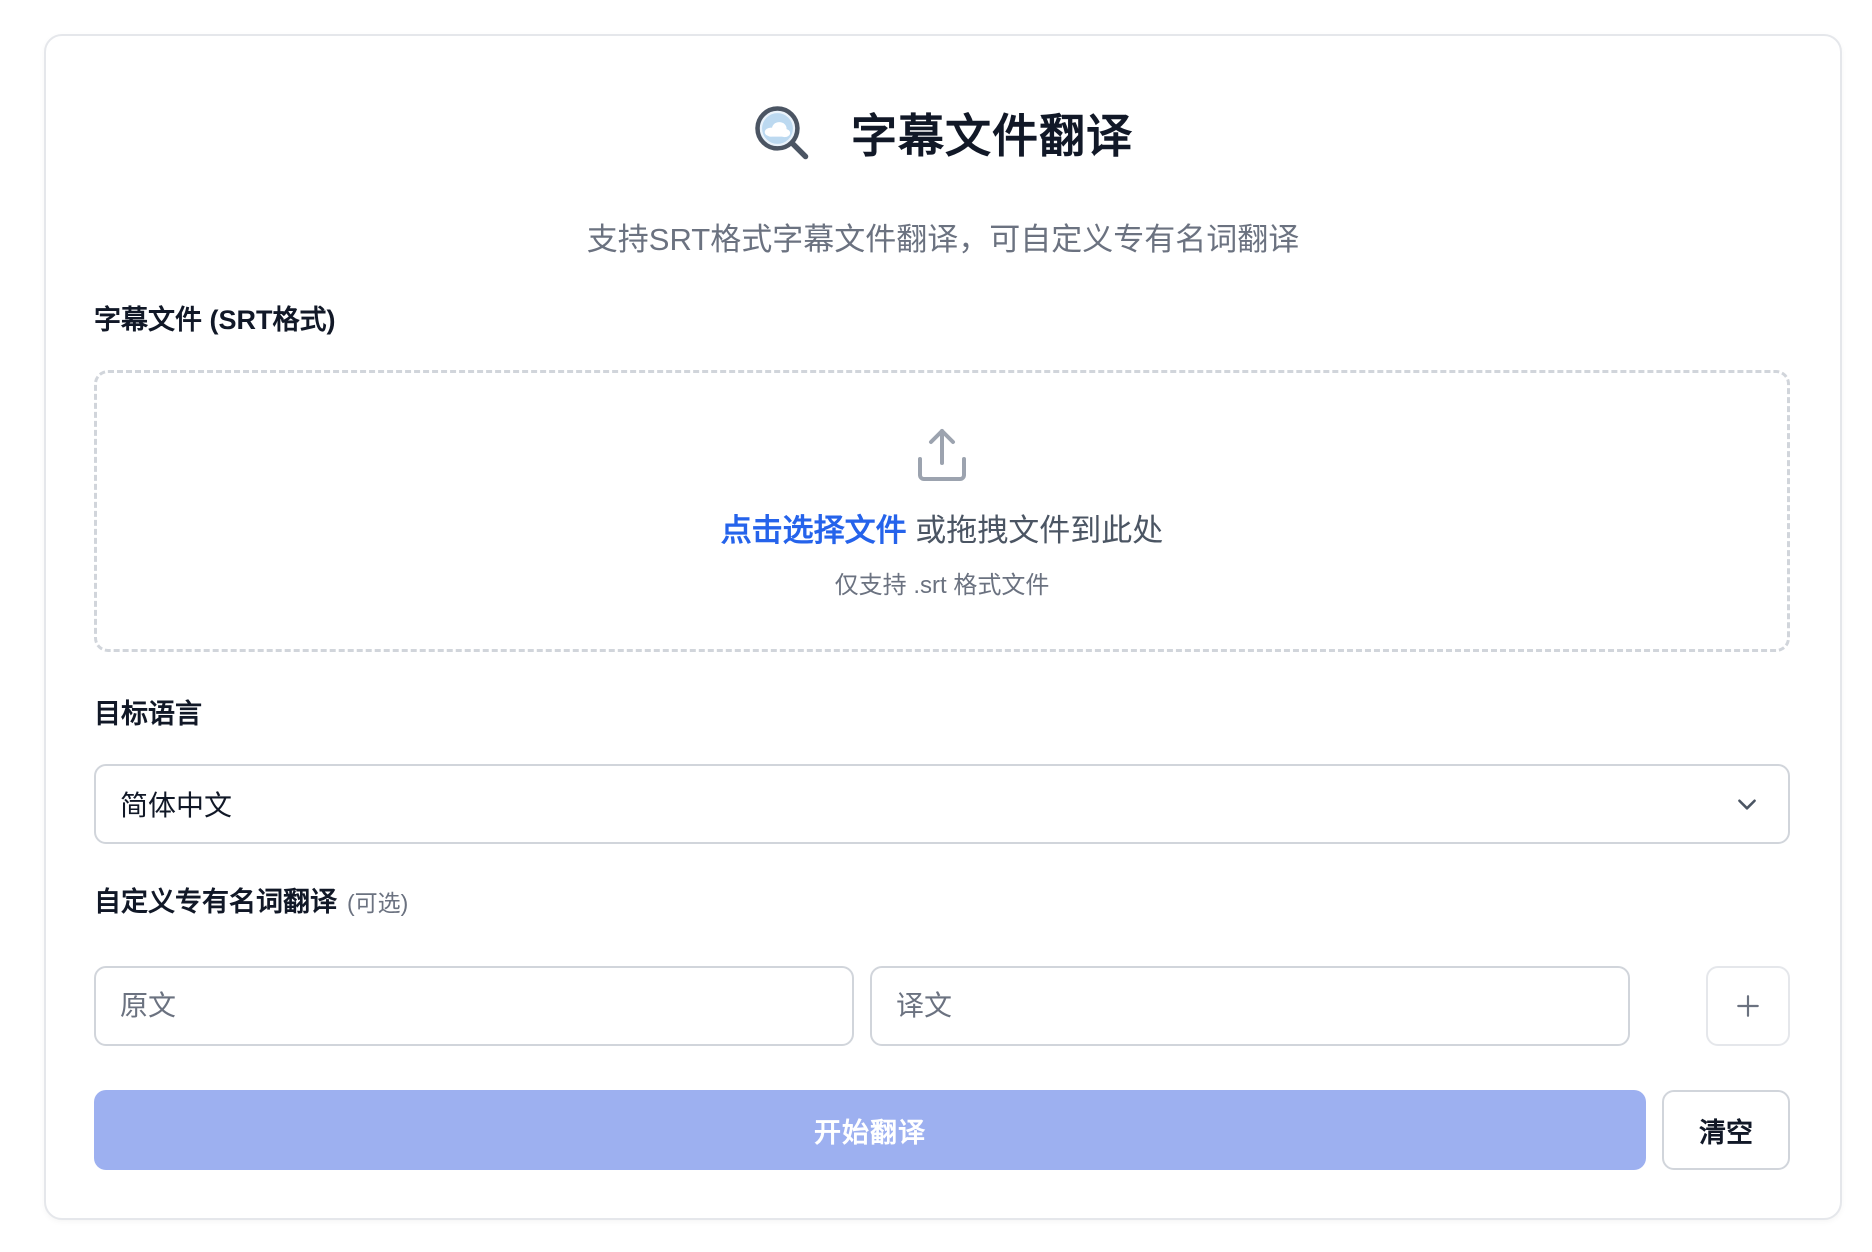  What do you see at coordinates (1726, 1130) in the screenshot?
I see `clear-button: 清空` at bounding box center [1726, 1130].